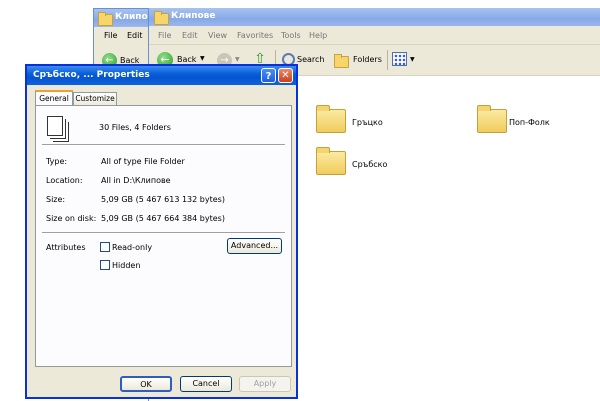 Image resolution: width=600 pixels, height=401 pixels. Describe the element at coordinates (66, 247) in the screenshot. I see `attributes-label: Attributes` at that location.